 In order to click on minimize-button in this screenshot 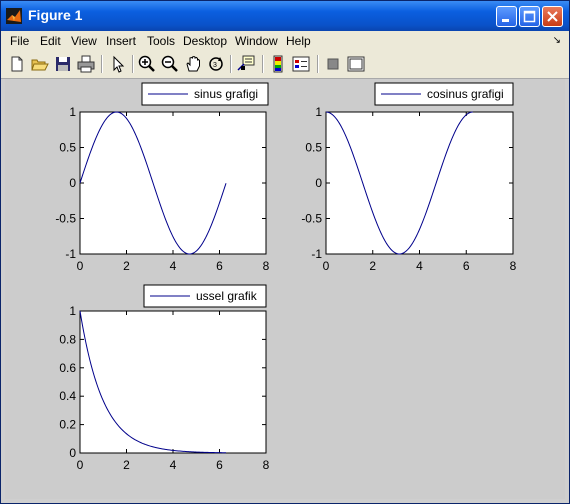, I will do `click(506, 16)`.